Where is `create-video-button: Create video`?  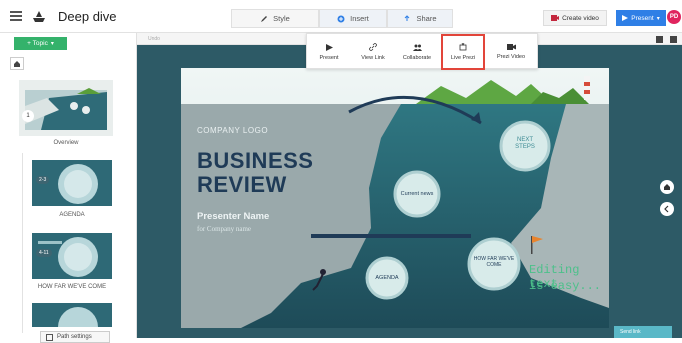 create-video-button: Create video is located at coordinates (575, 18).